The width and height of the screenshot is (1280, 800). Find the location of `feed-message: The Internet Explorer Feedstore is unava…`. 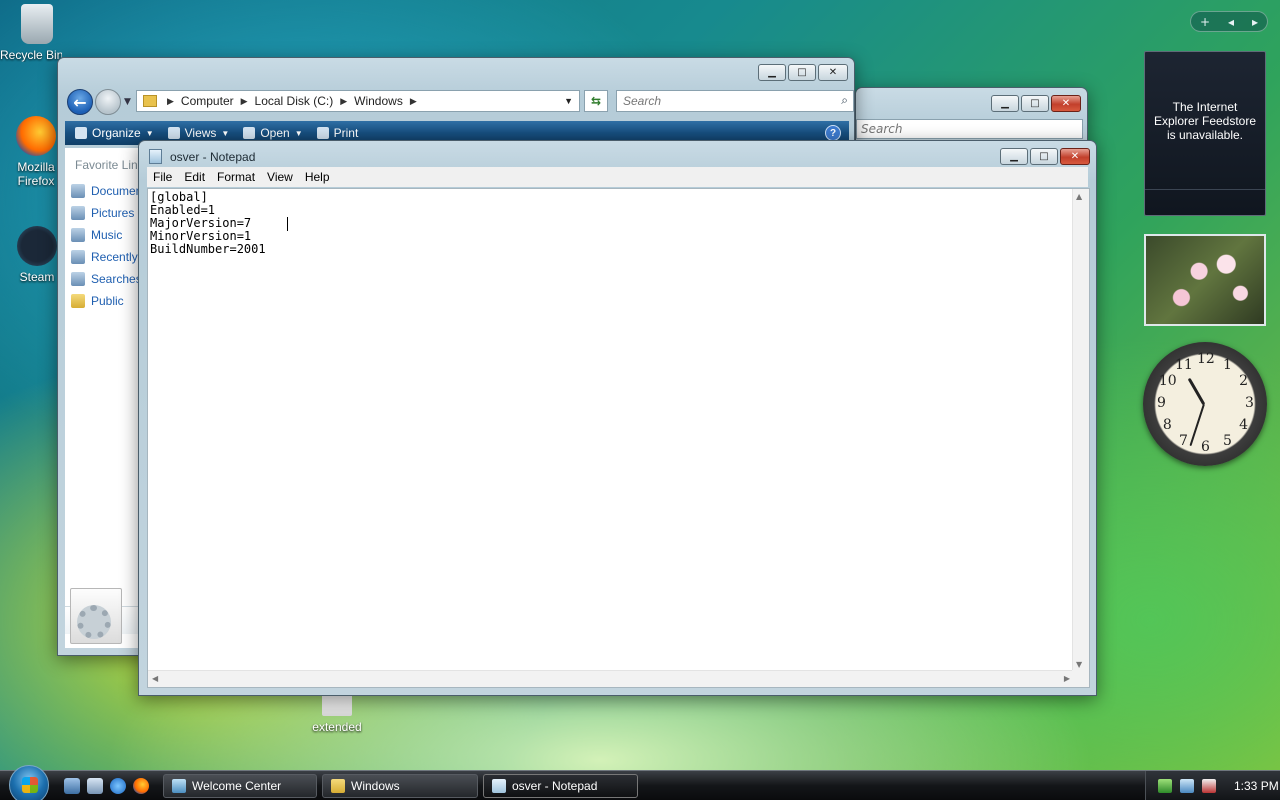

feed-message: The Internet Explorer Feedstore is unava… is located at coordinates (1205, 121).